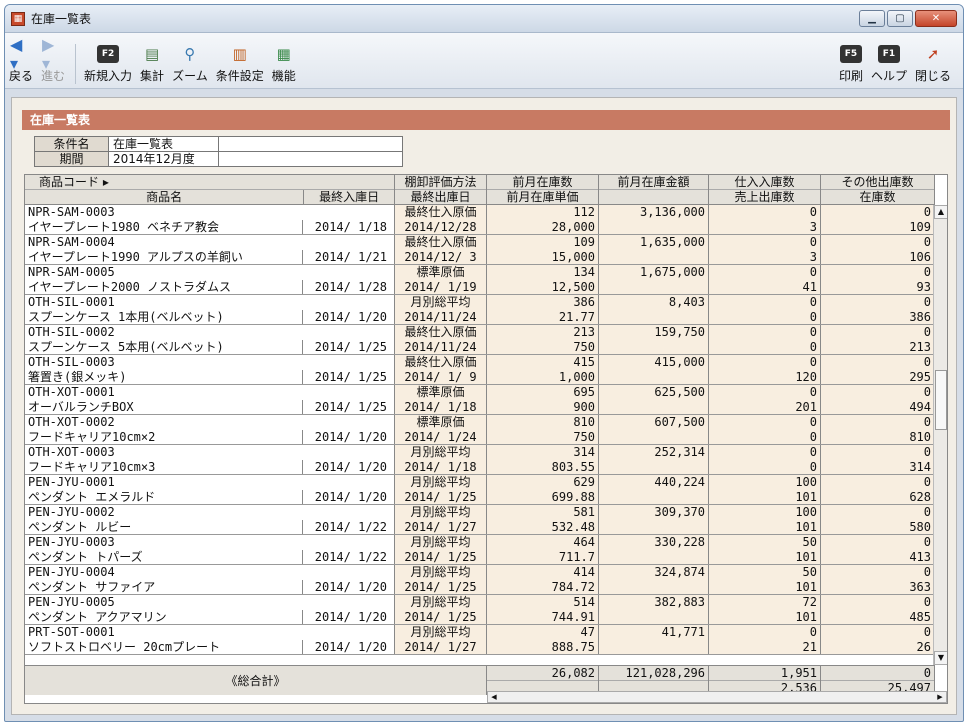 This screenshot has width=968, height=726. Describe the element at coordinates (654, 609) in the screenshot. I see `cell-amount: 382,883` at that location.